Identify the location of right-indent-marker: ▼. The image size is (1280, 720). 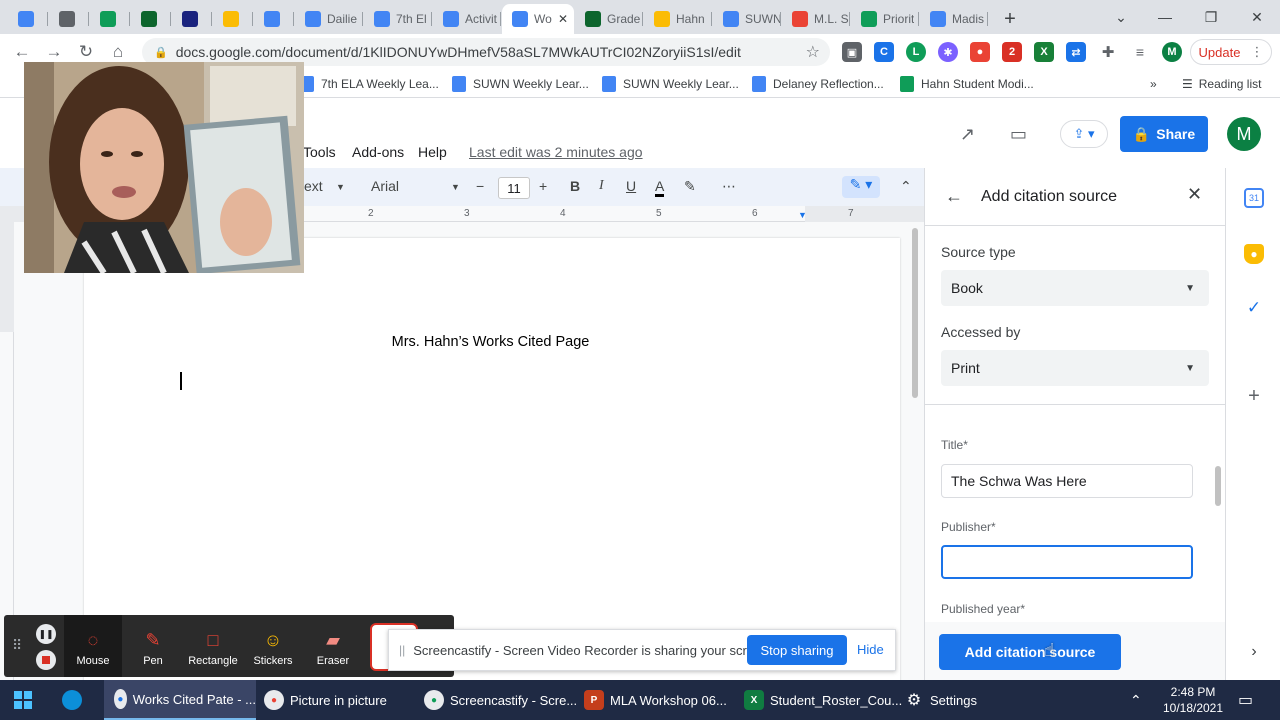
(802, 215).